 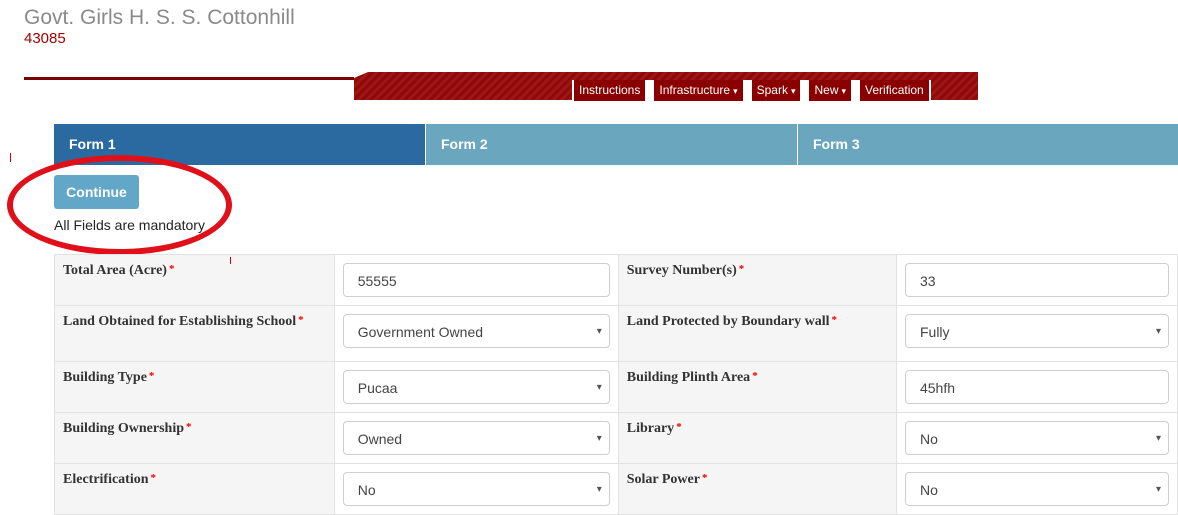 What do you see at coordinates (650, 428) in the screenshot?
I see `library-label: Library` at bounding box center [650, 428].